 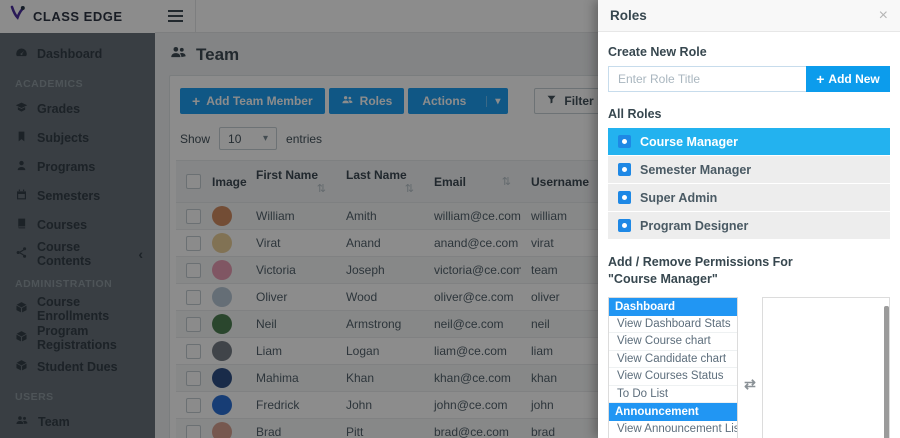 I want to click on permission-item: View Candidate chart, so click(x=673, y=360).